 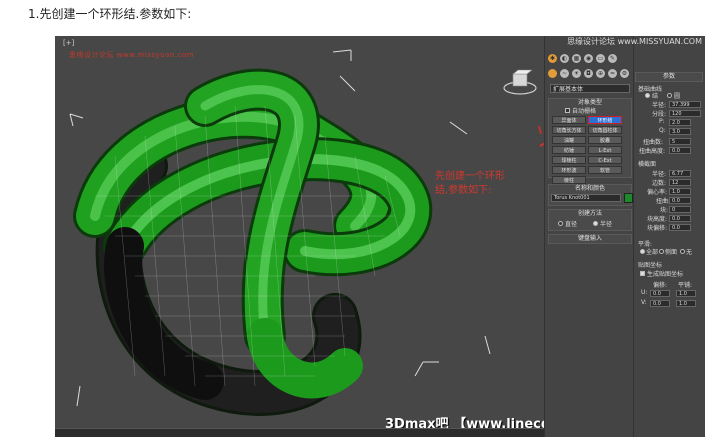 What do you see at coordinates (110, 14) in the screenshot?
I see `page-title: 1.先创建一个环形结.参数如下:` at bounding box center [110, 14].